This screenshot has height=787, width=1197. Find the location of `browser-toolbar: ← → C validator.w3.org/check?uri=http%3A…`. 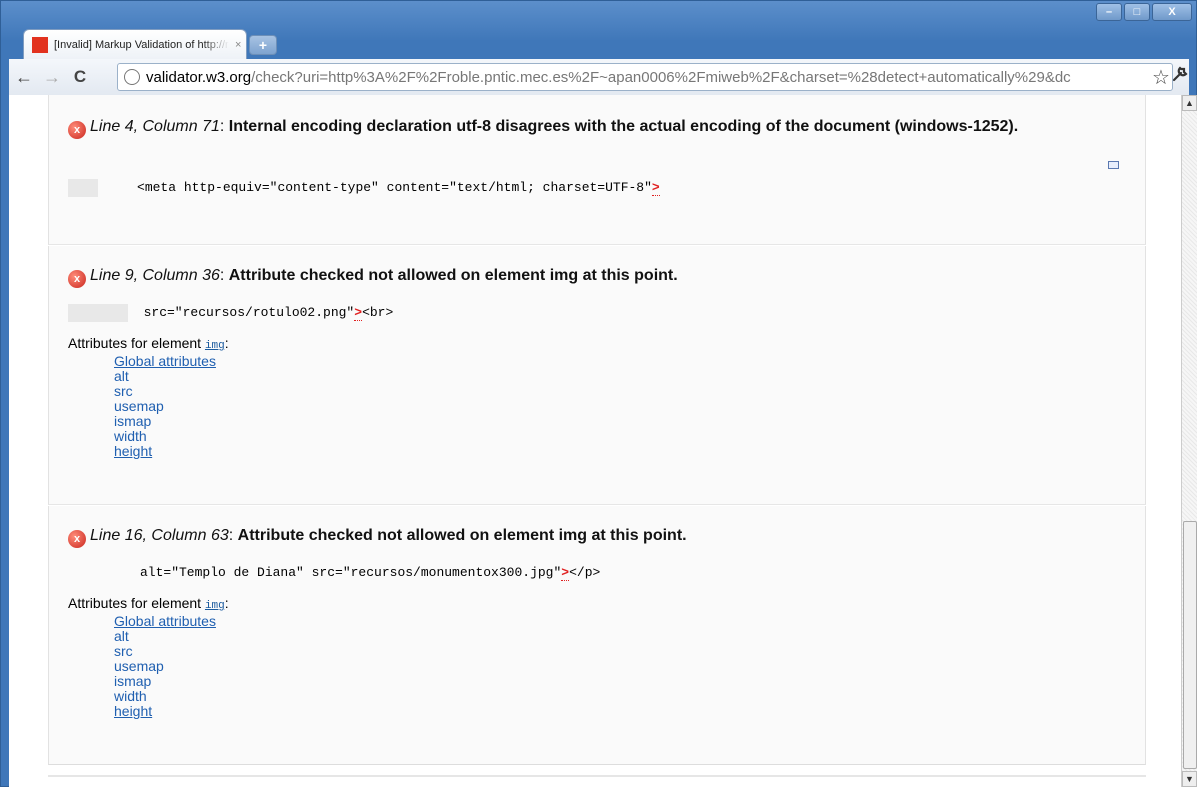

browser-toolbar: ← → C validator.w3.org/check?uri=http%3A… is located at coordinates (599, 77).